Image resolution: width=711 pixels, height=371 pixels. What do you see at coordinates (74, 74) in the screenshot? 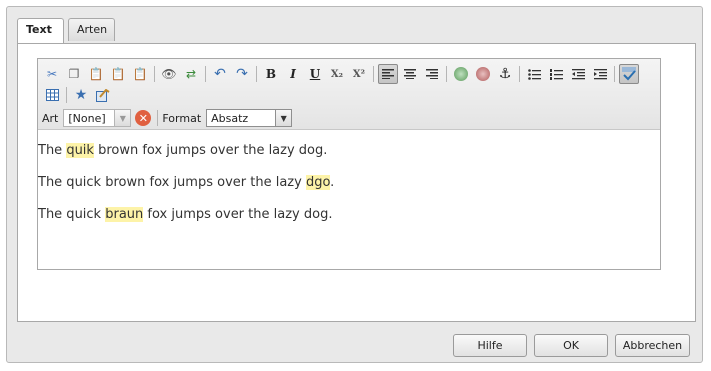
I see `copy-icon: ❐` at bounding box center [74, 74].